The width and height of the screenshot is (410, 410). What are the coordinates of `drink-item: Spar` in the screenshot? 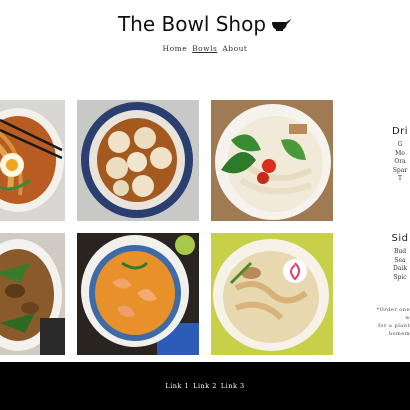 It's located at (400, 170).